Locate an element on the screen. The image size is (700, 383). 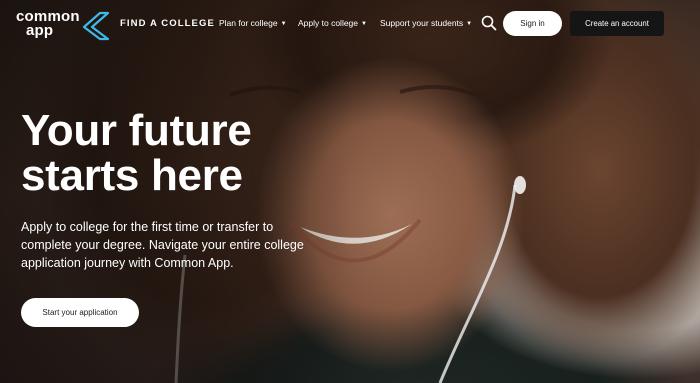
create-account-button: Create an account is located at coordinates (617, 23).